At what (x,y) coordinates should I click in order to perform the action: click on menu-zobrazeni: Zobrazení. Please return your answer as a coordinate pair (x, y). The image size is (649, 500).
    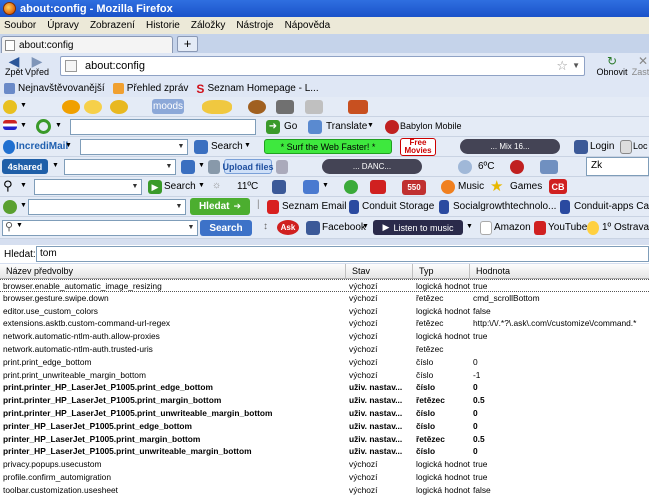
    Looking at the image, I should click on (112, 25).